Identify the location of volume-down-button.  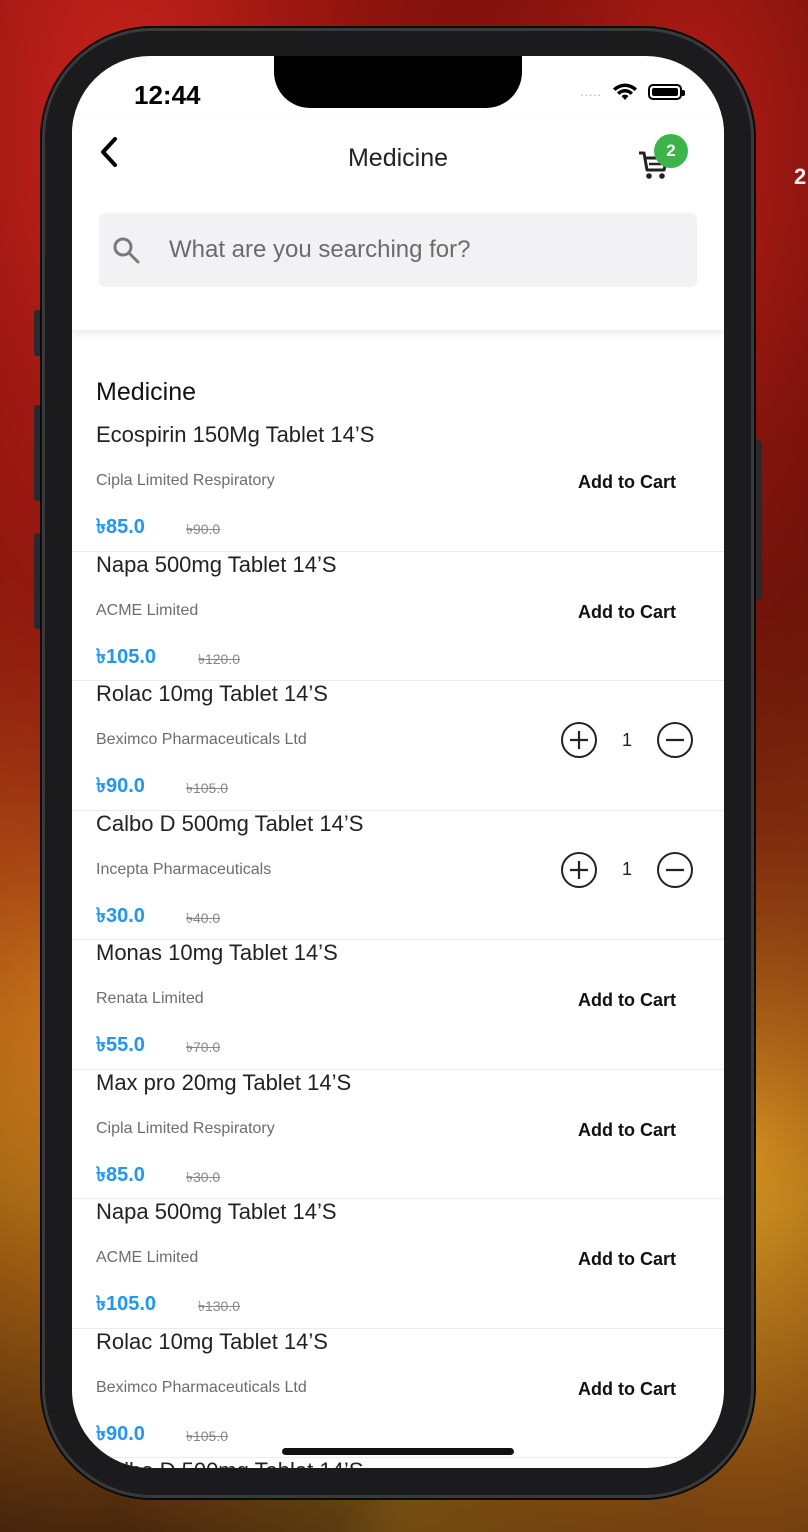
(38, 581).